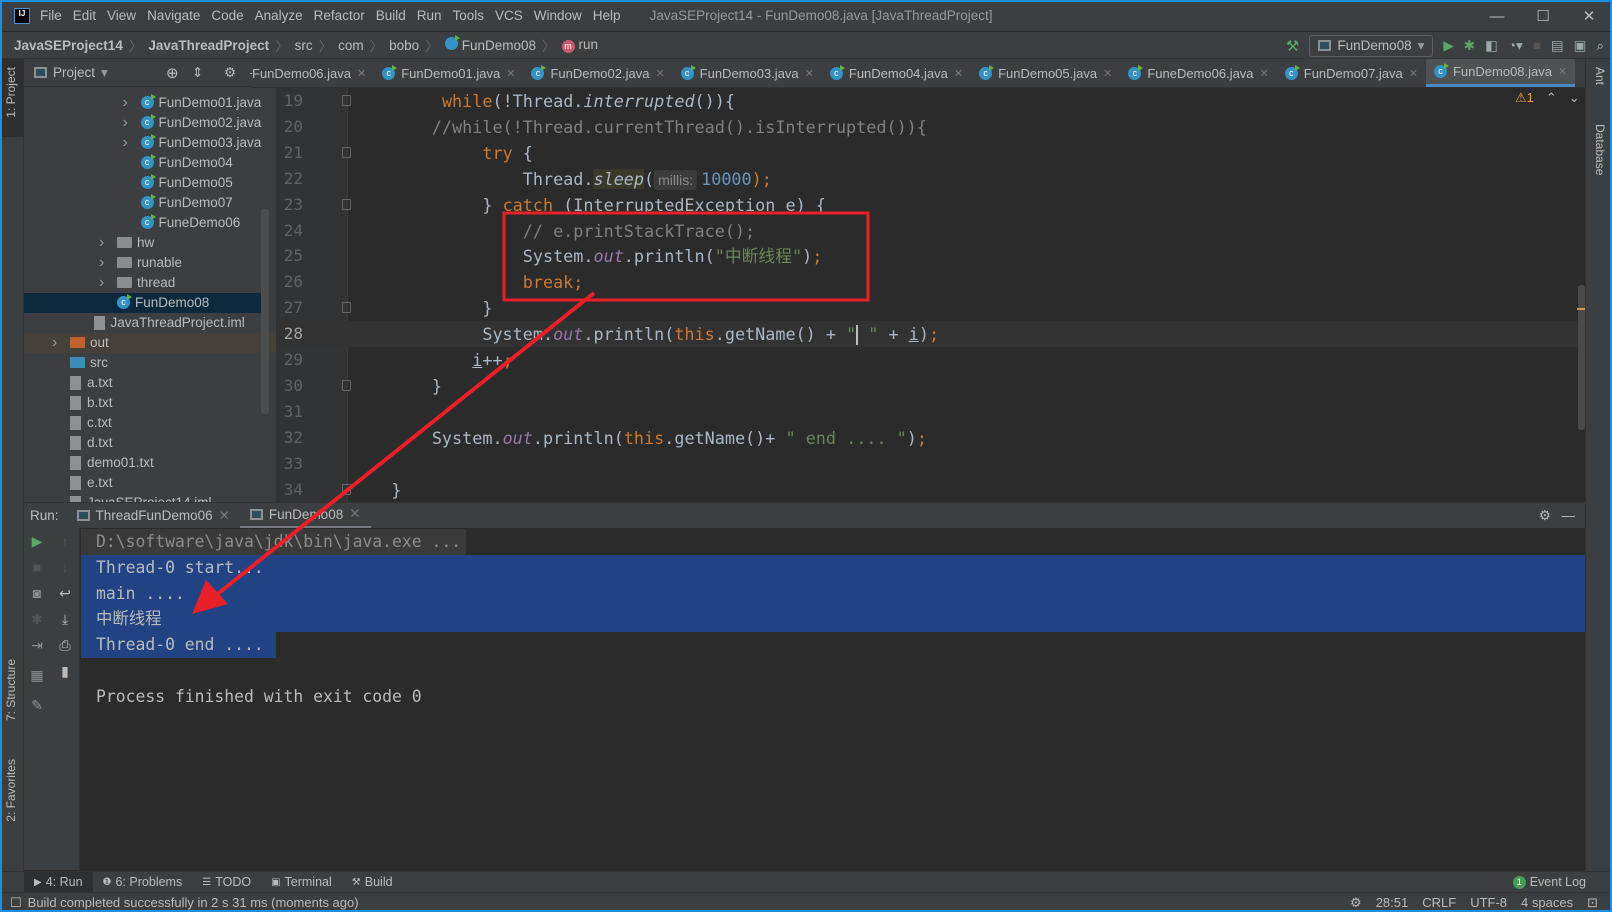 The width and height of the screenshot is (1612, 912). What do you see at coordinates (372, 882) in the screenshot?
I see `tool-window-button: ⚒ Build` at bounding box center [372, 882].